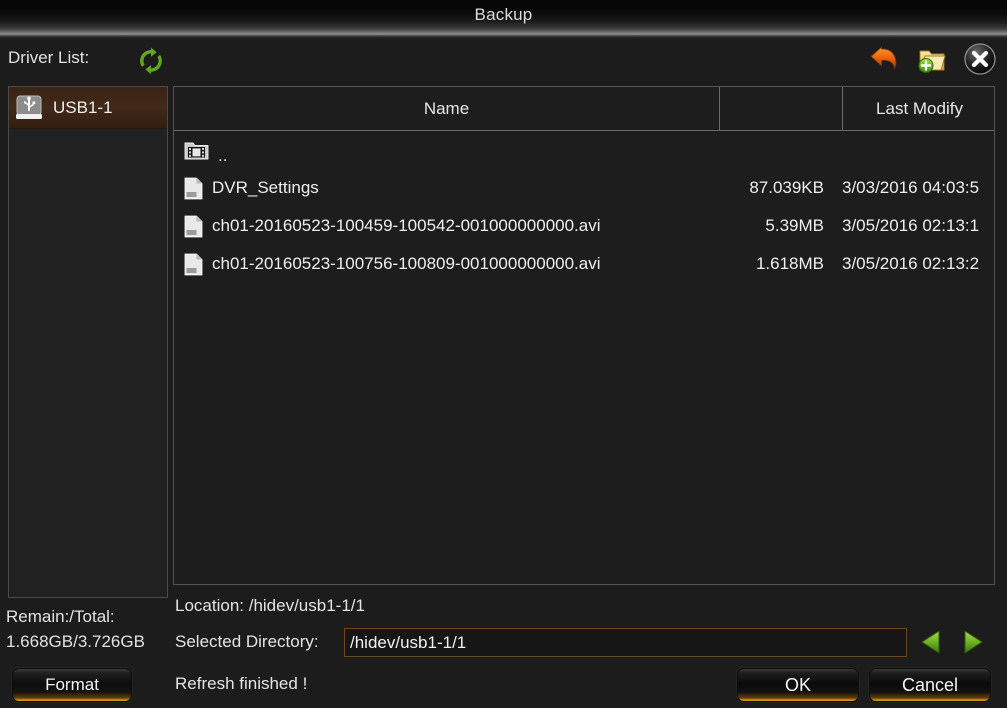 This screenshot has height=708, width=1007. What do you see at coordinates (88, 342) in the screenshot?
I see `driver-list-panel: USB1-1` at bounding box center [88, 342].